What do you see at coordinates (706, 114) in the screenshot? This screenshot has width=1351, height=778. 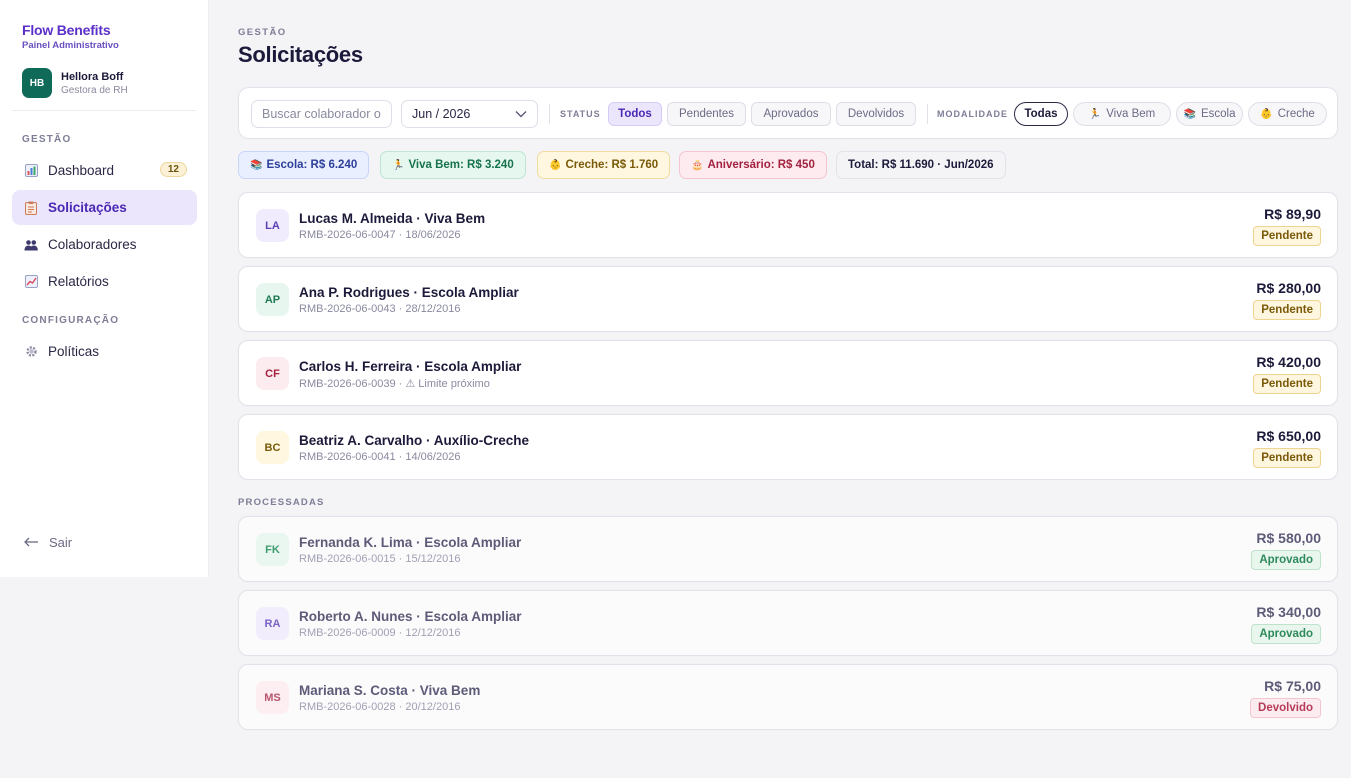 I see `status-filter-pendentes: Pendentes` at bounding box center [706, 114].